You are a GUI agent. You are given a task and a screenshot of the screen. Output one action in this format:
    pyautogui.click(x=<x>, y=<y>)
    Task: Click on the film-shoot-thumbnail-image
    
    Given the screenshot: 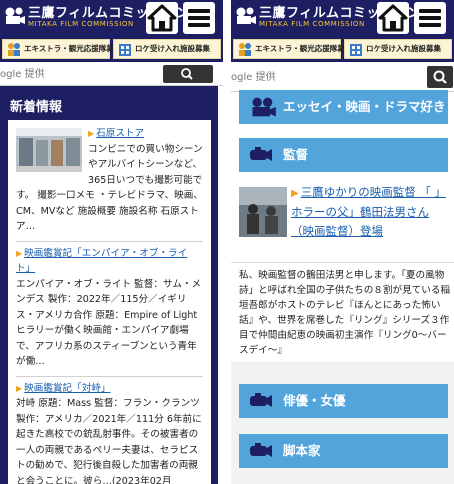 What is the action you would take?
    pyautogui.click(x=263, y=212)
    